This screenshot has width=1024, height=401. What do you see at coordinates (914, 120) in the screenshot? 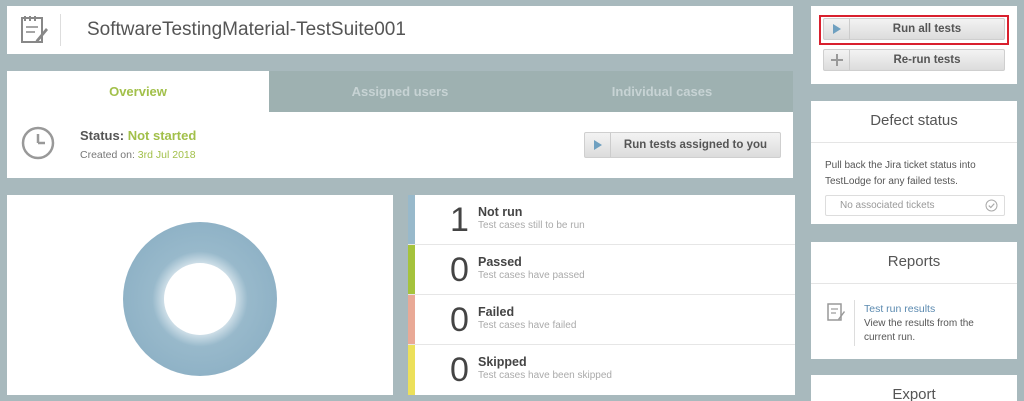
I see `defect-status-title: Defect status` at bounding box center [914, 120].